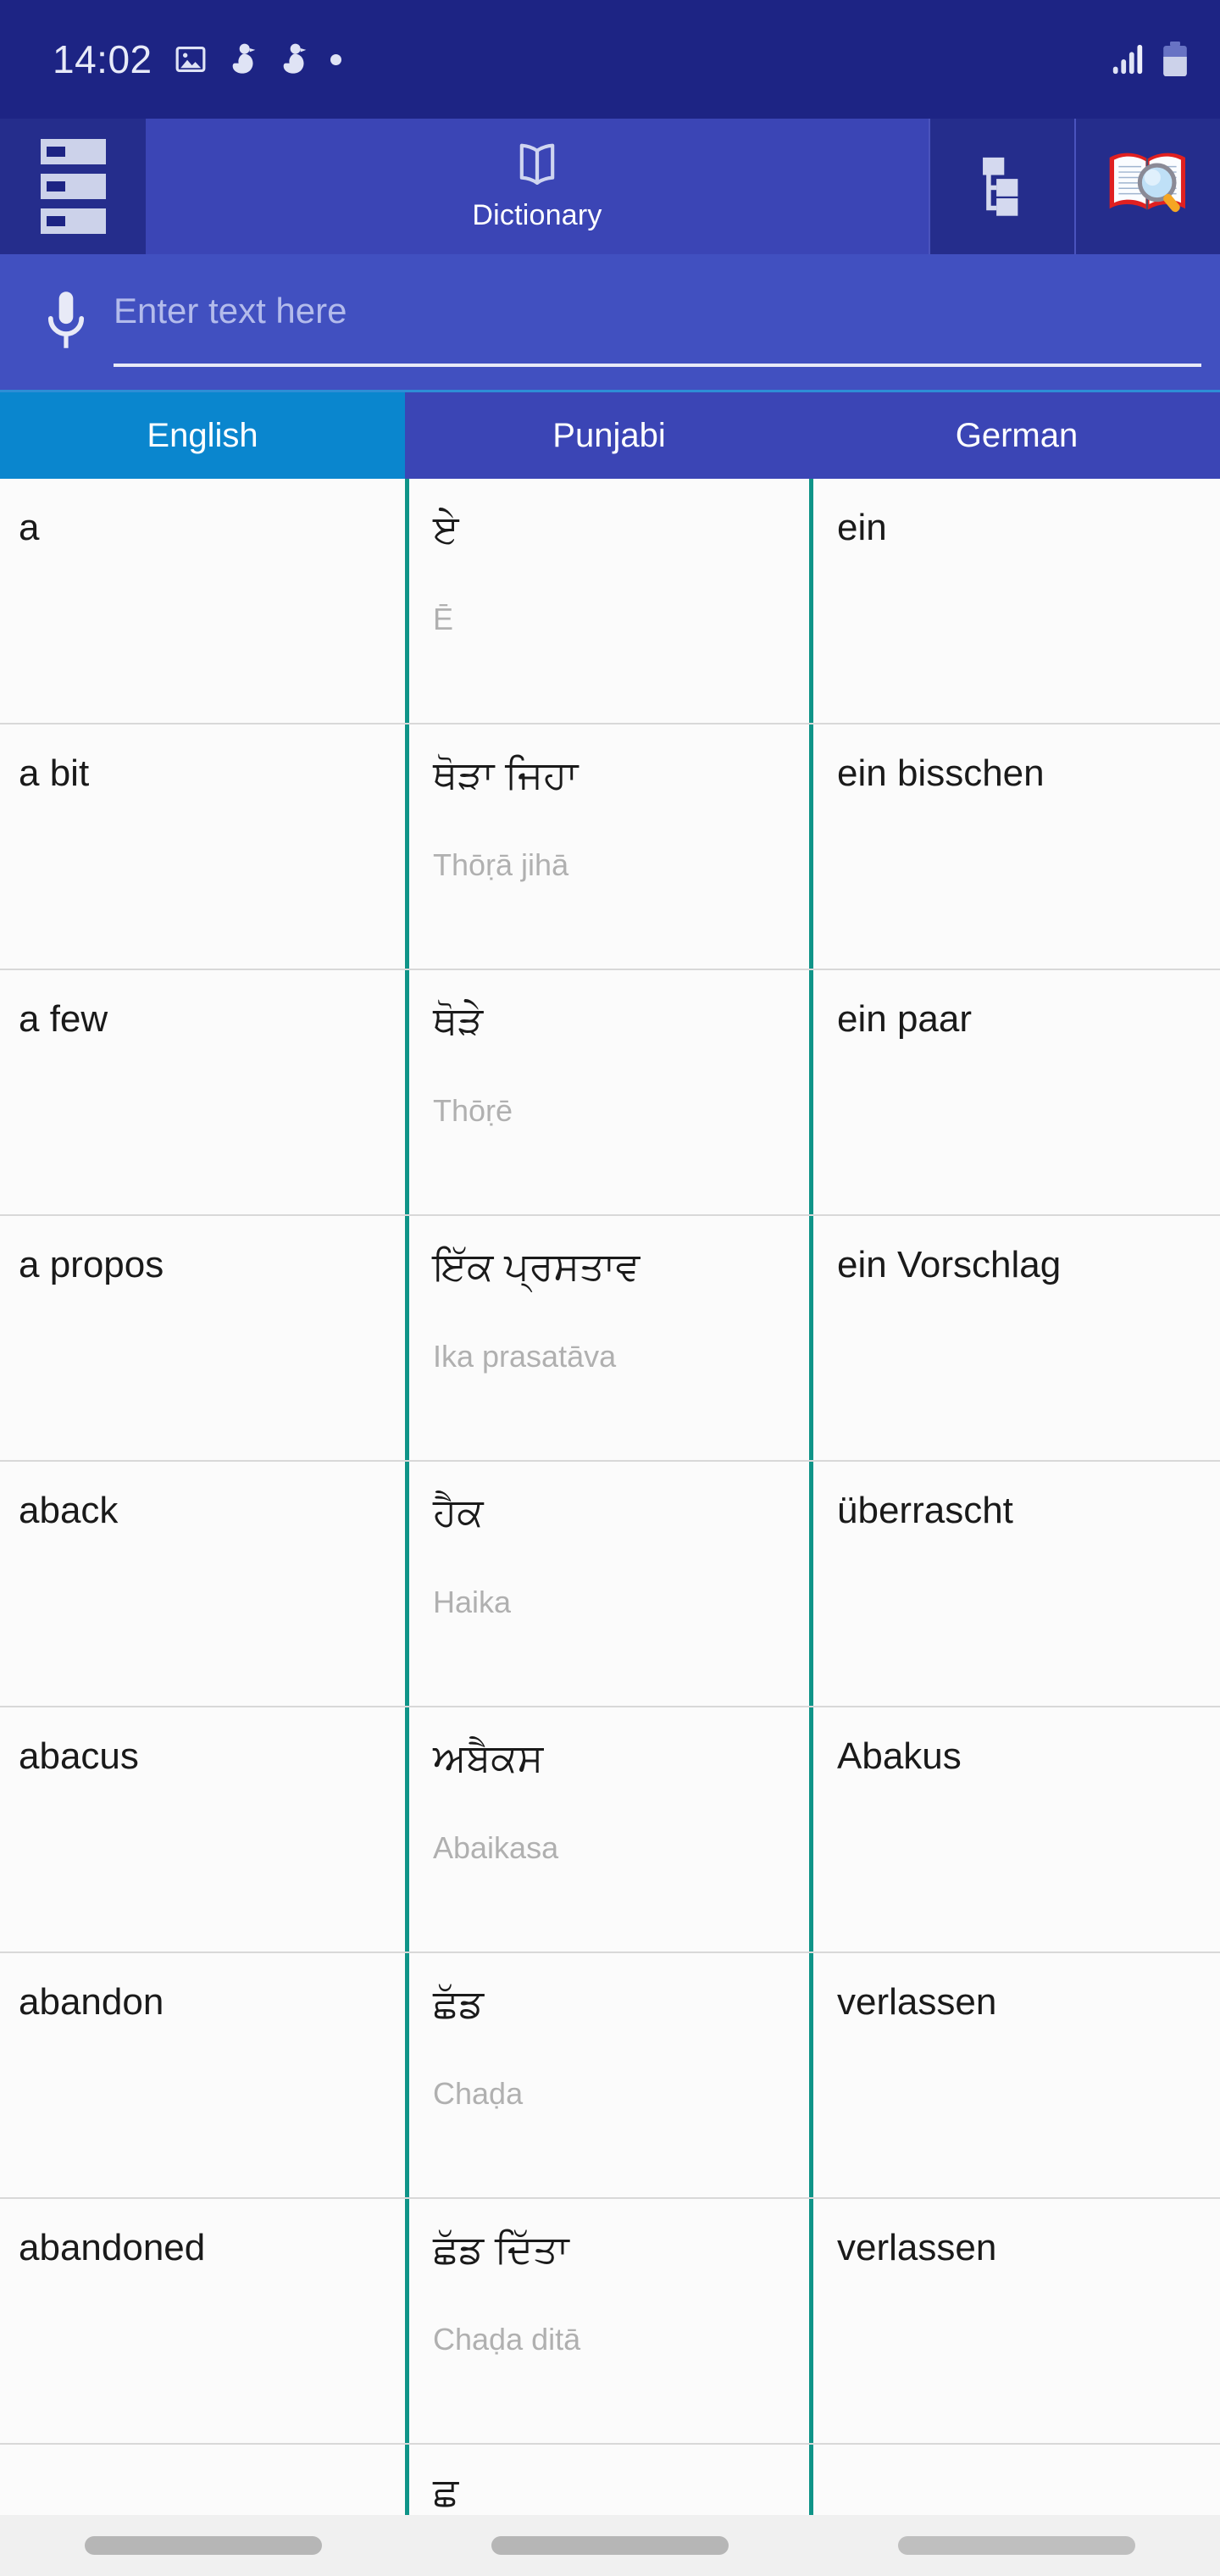 Image resolution: width=1220 pixels, height=2576 pixels. What do you see at coordinates (459, 2003) in the screenshot?
I see `term-punjabi: ਛੱਡ` at bounding box center [459, 2003].